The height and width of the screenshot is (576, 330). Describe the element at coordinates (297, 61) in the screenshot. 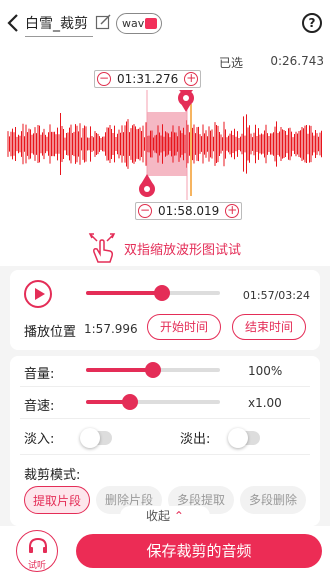

I see `selected-duration: 0:26.743` at that location.